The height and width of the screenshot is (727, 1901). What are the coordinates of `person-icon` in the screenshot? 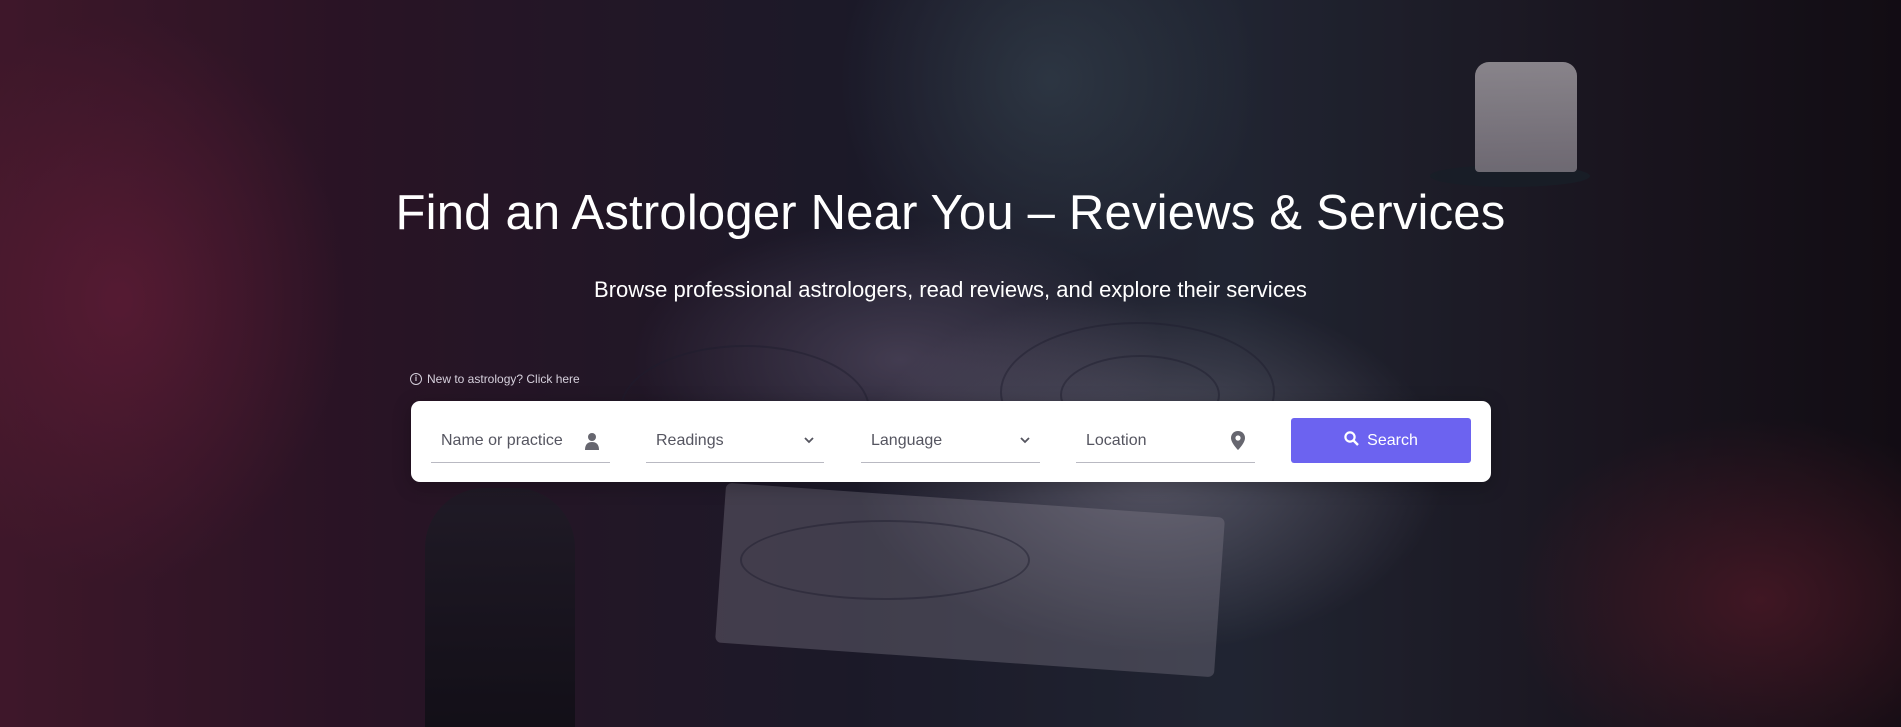 It's located at (592, 441).